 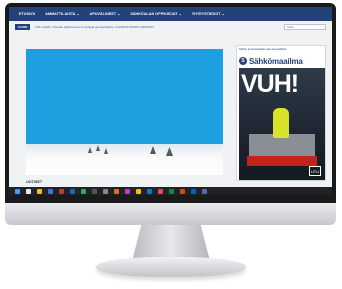 I want to click on nav-item-contacts: YHTEYSTIEDOT ⌄, so click(x=208, y=14).